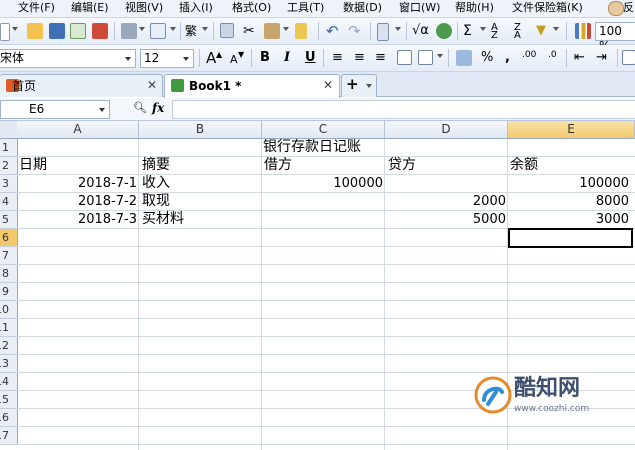  What do you see at coordinates (337, 58) in the screenshot?
I see `align-left-icon: ≡` at bounding box center [337, 58].